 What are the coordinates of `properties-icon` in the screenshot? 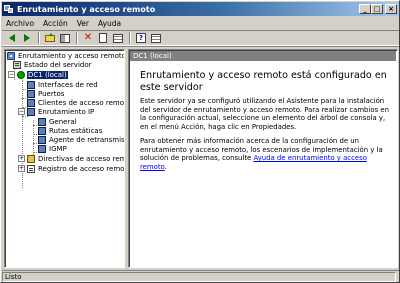 It's located at (103, 38).